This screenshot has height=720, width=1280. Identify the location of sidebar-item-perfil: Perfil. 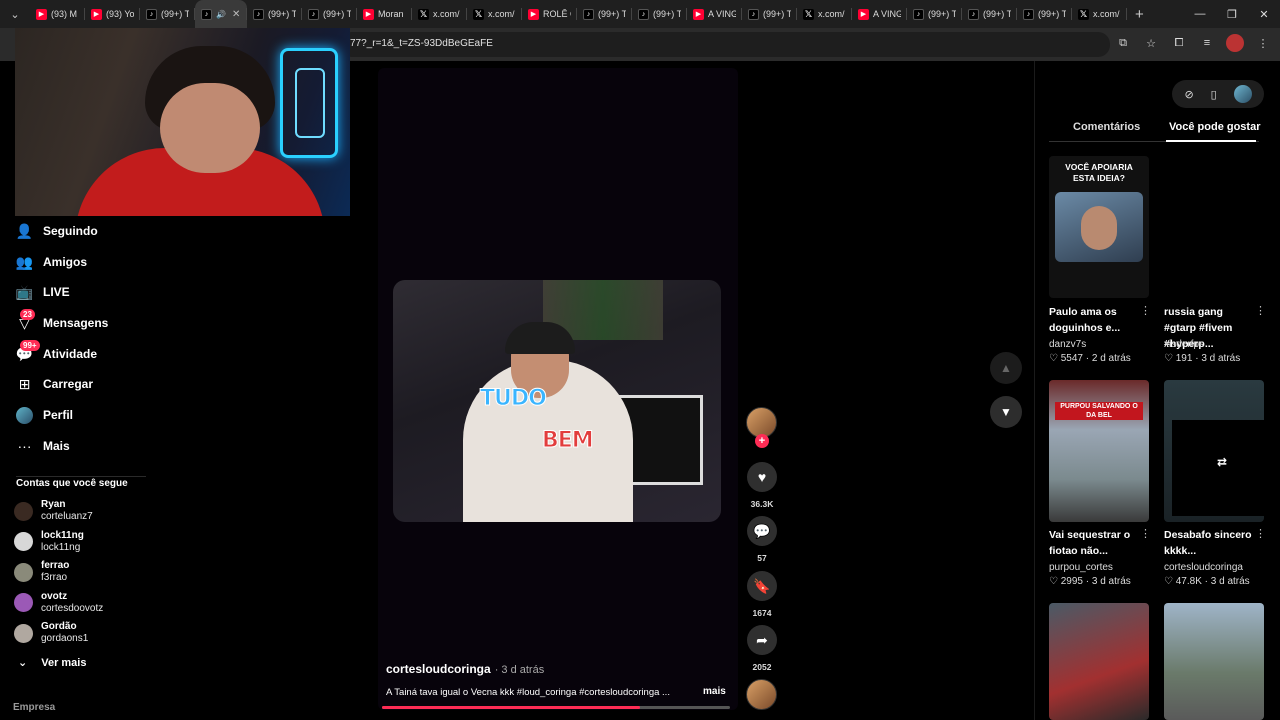
(44, 415).